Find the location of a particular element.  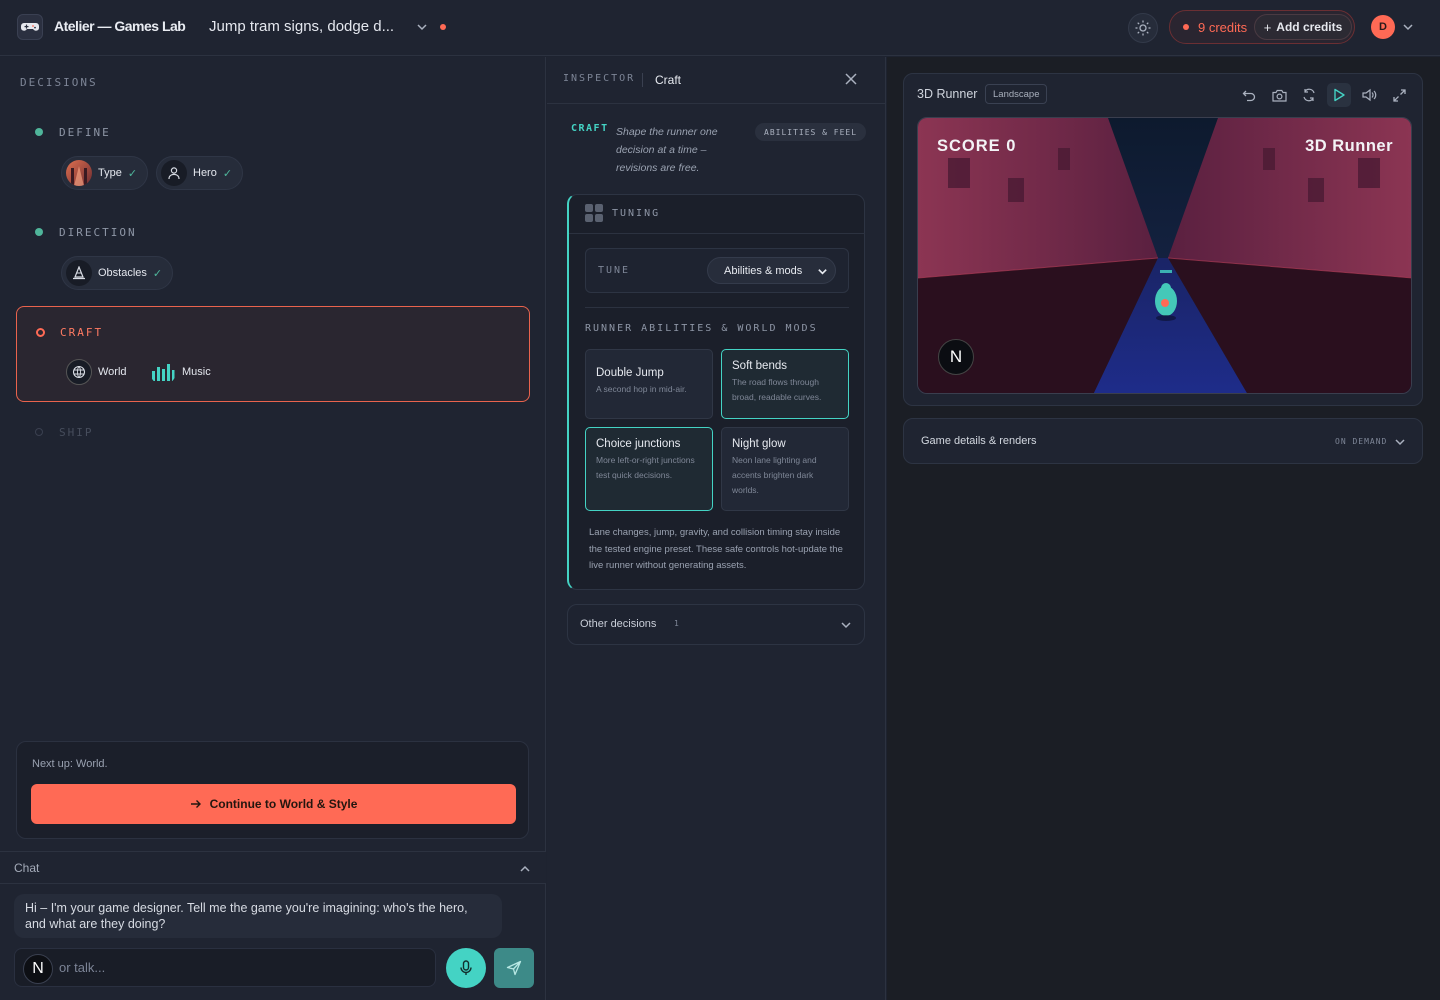

stage-label: CRAFT is located at coordinates (82, 332).